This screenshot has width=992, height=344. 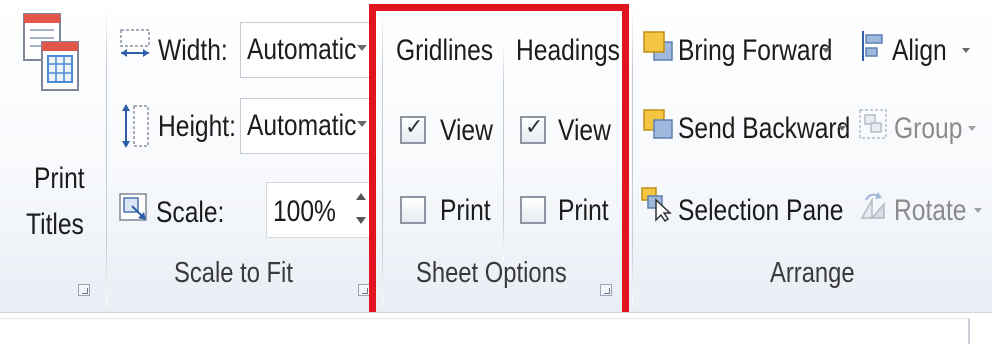 I want to click on rotate-icon, so click(x=872, y=205).